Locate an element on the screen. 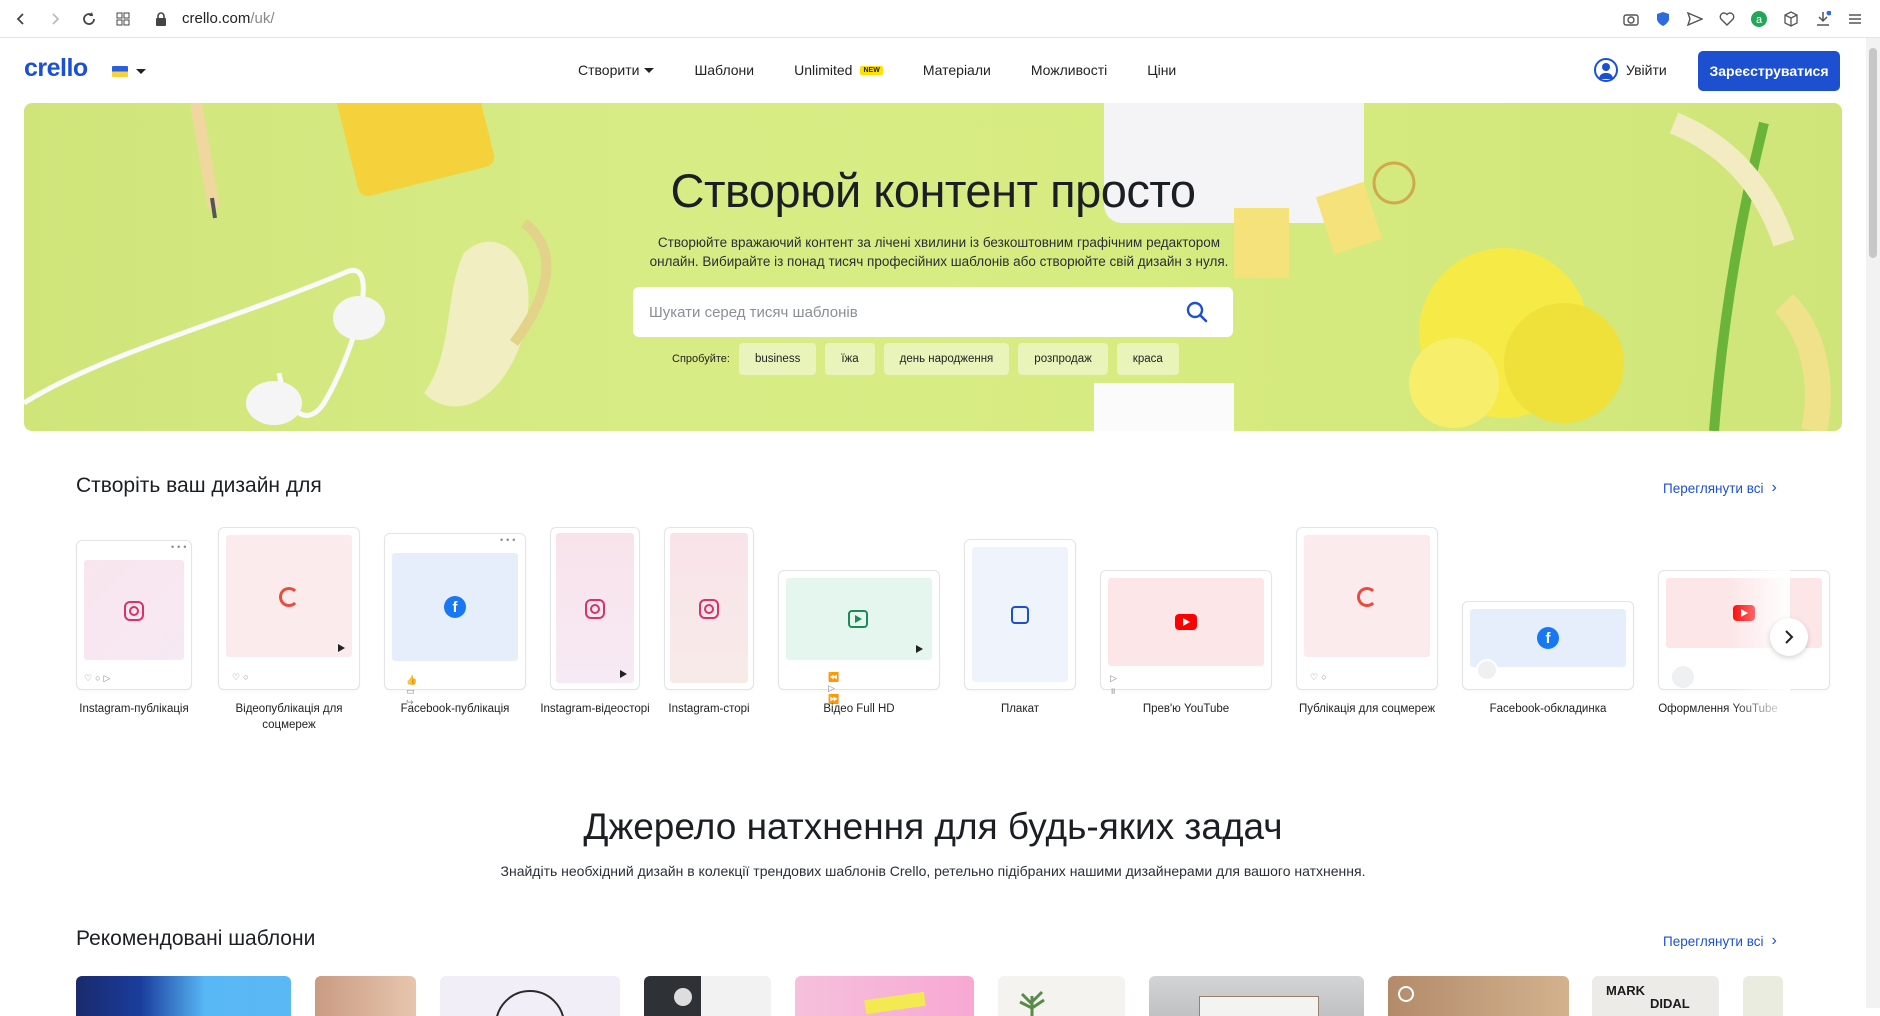 This screenshot has height=1016, width=1880. post-actions-icon: ♡○ is located at coordinates (1320, 677).